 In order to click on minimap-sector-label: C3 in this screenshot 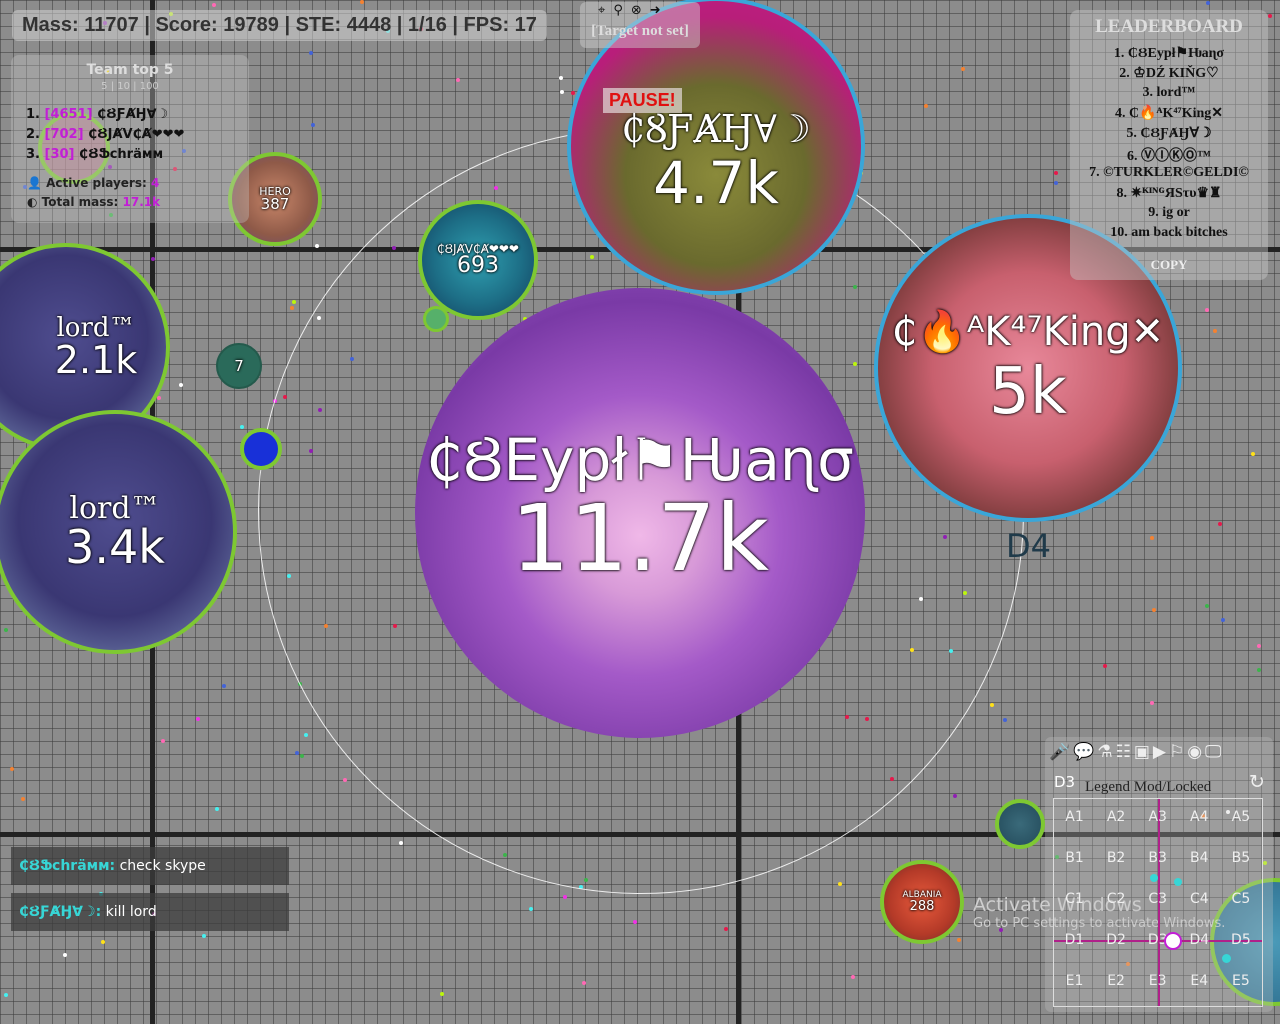, I will do `click(1158, 899)`.